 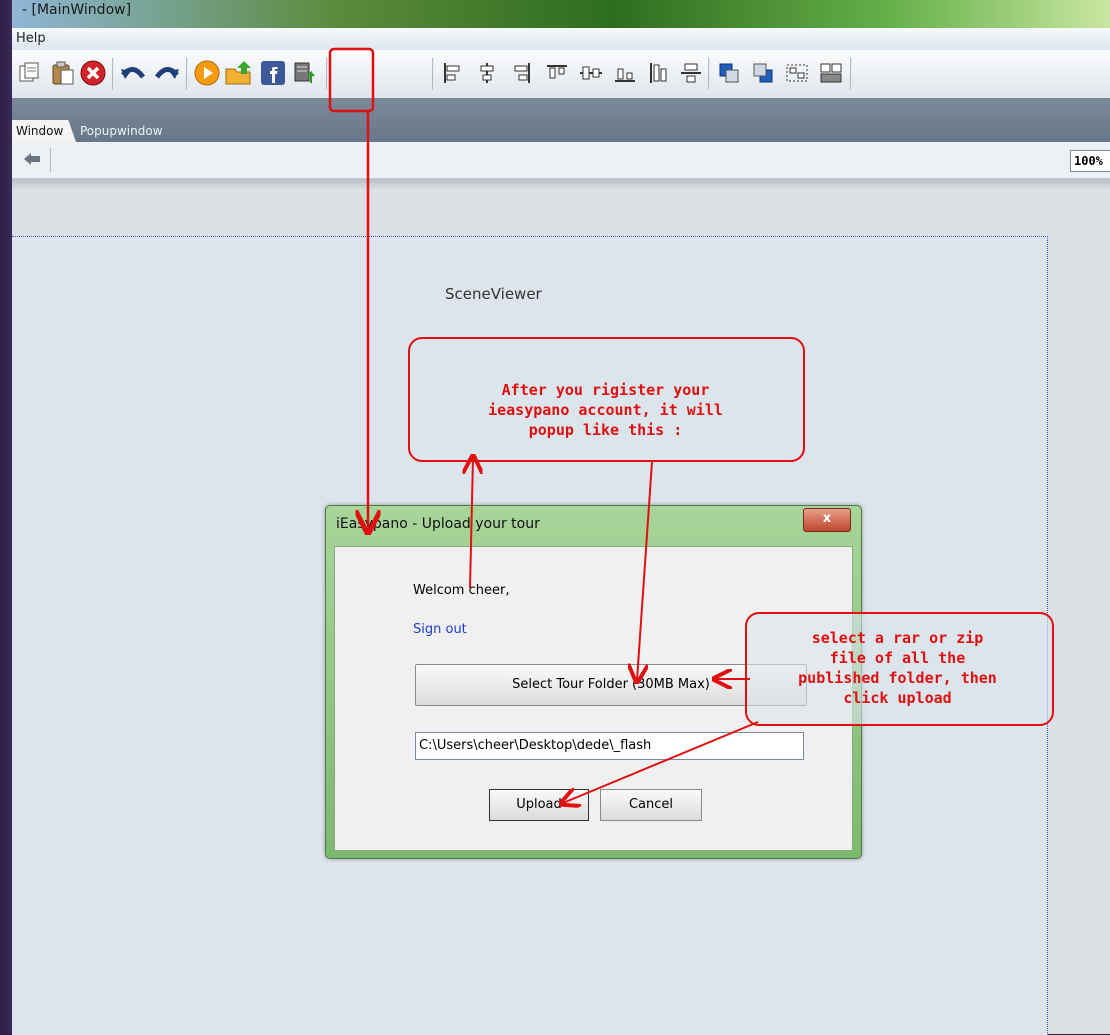 What do you see at coordinates (897, 638) in the screenshot?
I see `annotation-line: select a rar or zip` at bounding box center [897, 638].